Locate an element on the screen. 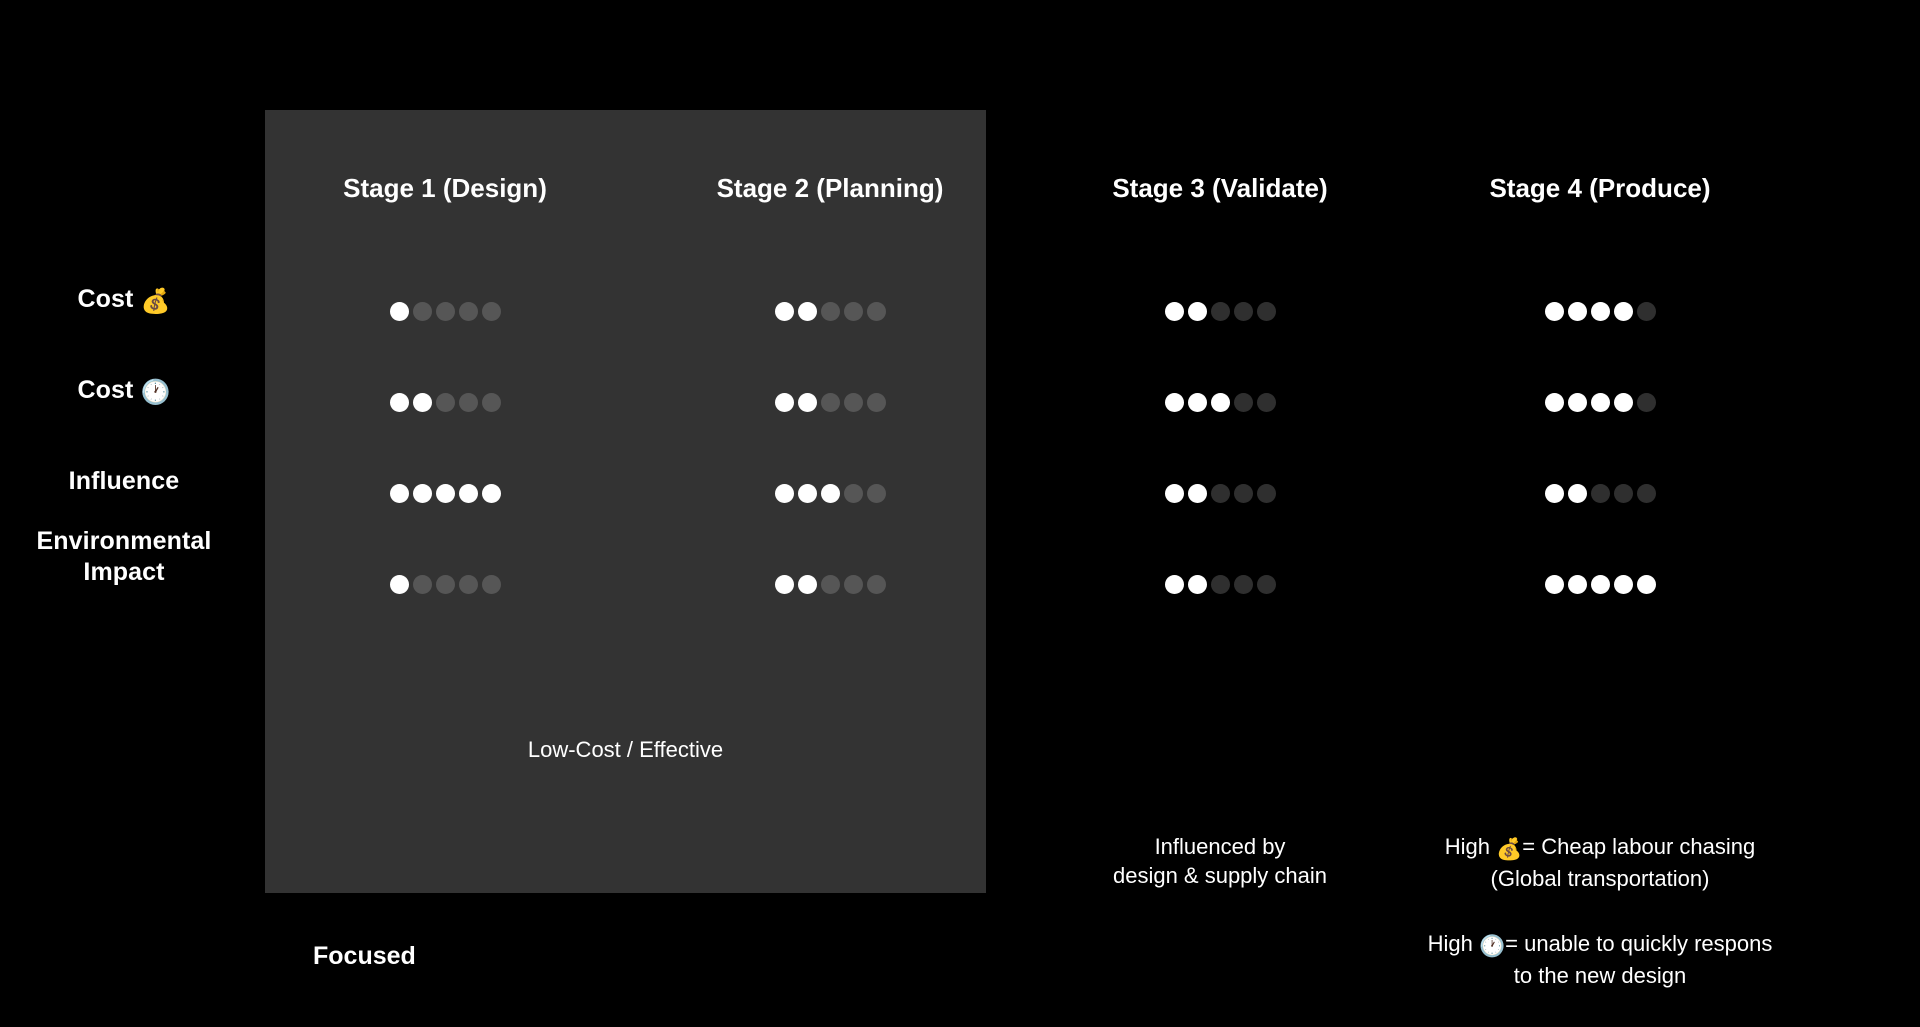 The image size is (1920, 1027). clock-icon: 🕐 is located at coordinates (1492, 946).